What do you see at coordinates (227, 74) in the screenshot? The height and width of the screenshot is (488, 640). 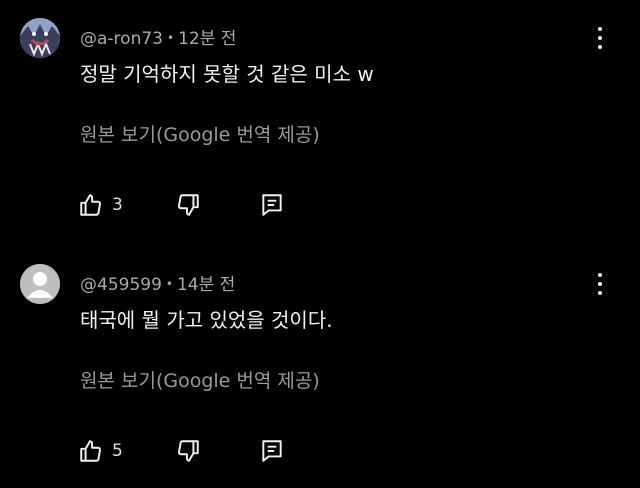 I see `comment-text: 정말 기억하지 못할 것 같은 미소 w` at bounding box center [227, 74].